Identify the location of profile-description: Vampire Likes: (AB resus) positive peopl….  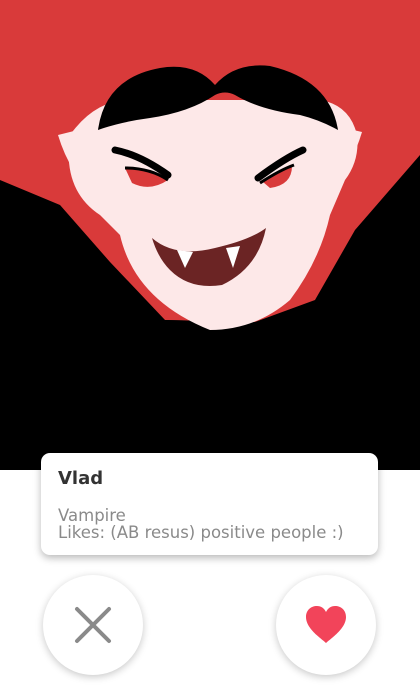
(209, 524).